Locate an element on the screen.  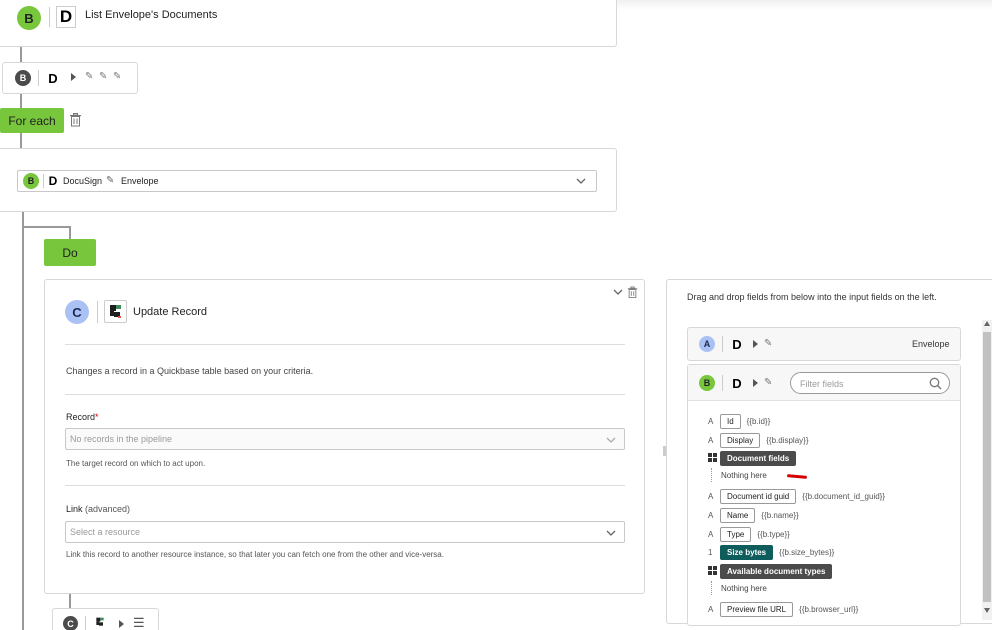
field-row: A Id {{b.id}} is located at coordinates (739, 421).